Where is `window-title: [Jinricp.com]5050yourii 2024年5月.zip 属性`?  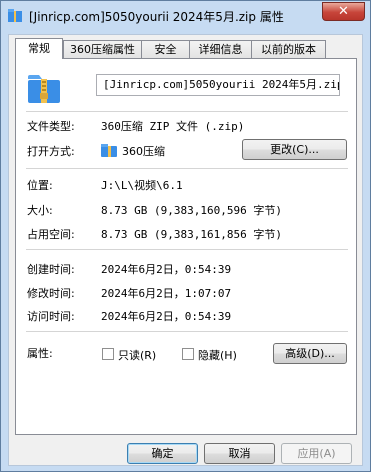
window-title: [Jinricp.com]5050yourii 2024年5月.zip 属性 is located at coordinates (156, 17).